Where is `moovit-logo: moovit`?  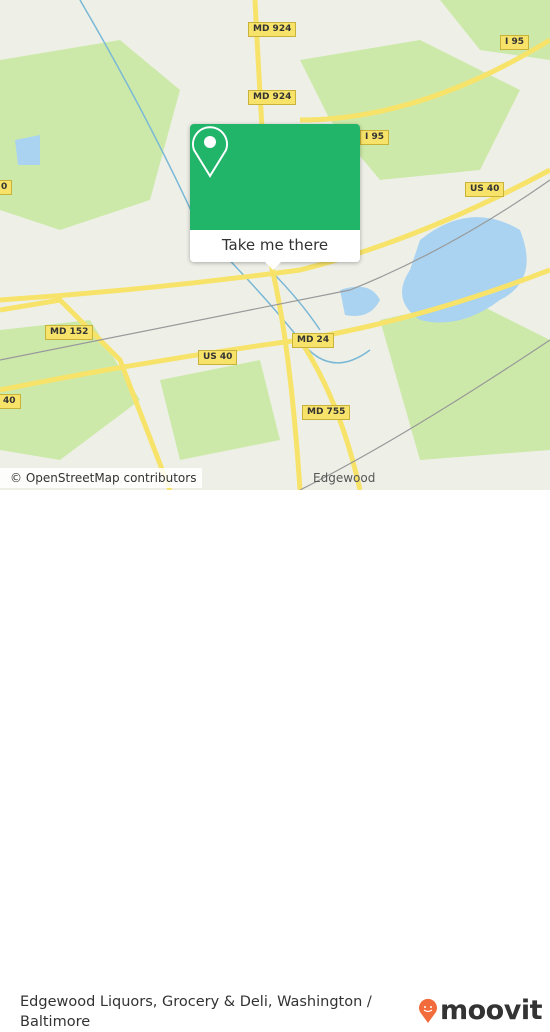 moovit-logo: moovit is located at coordinates (480, 1010).